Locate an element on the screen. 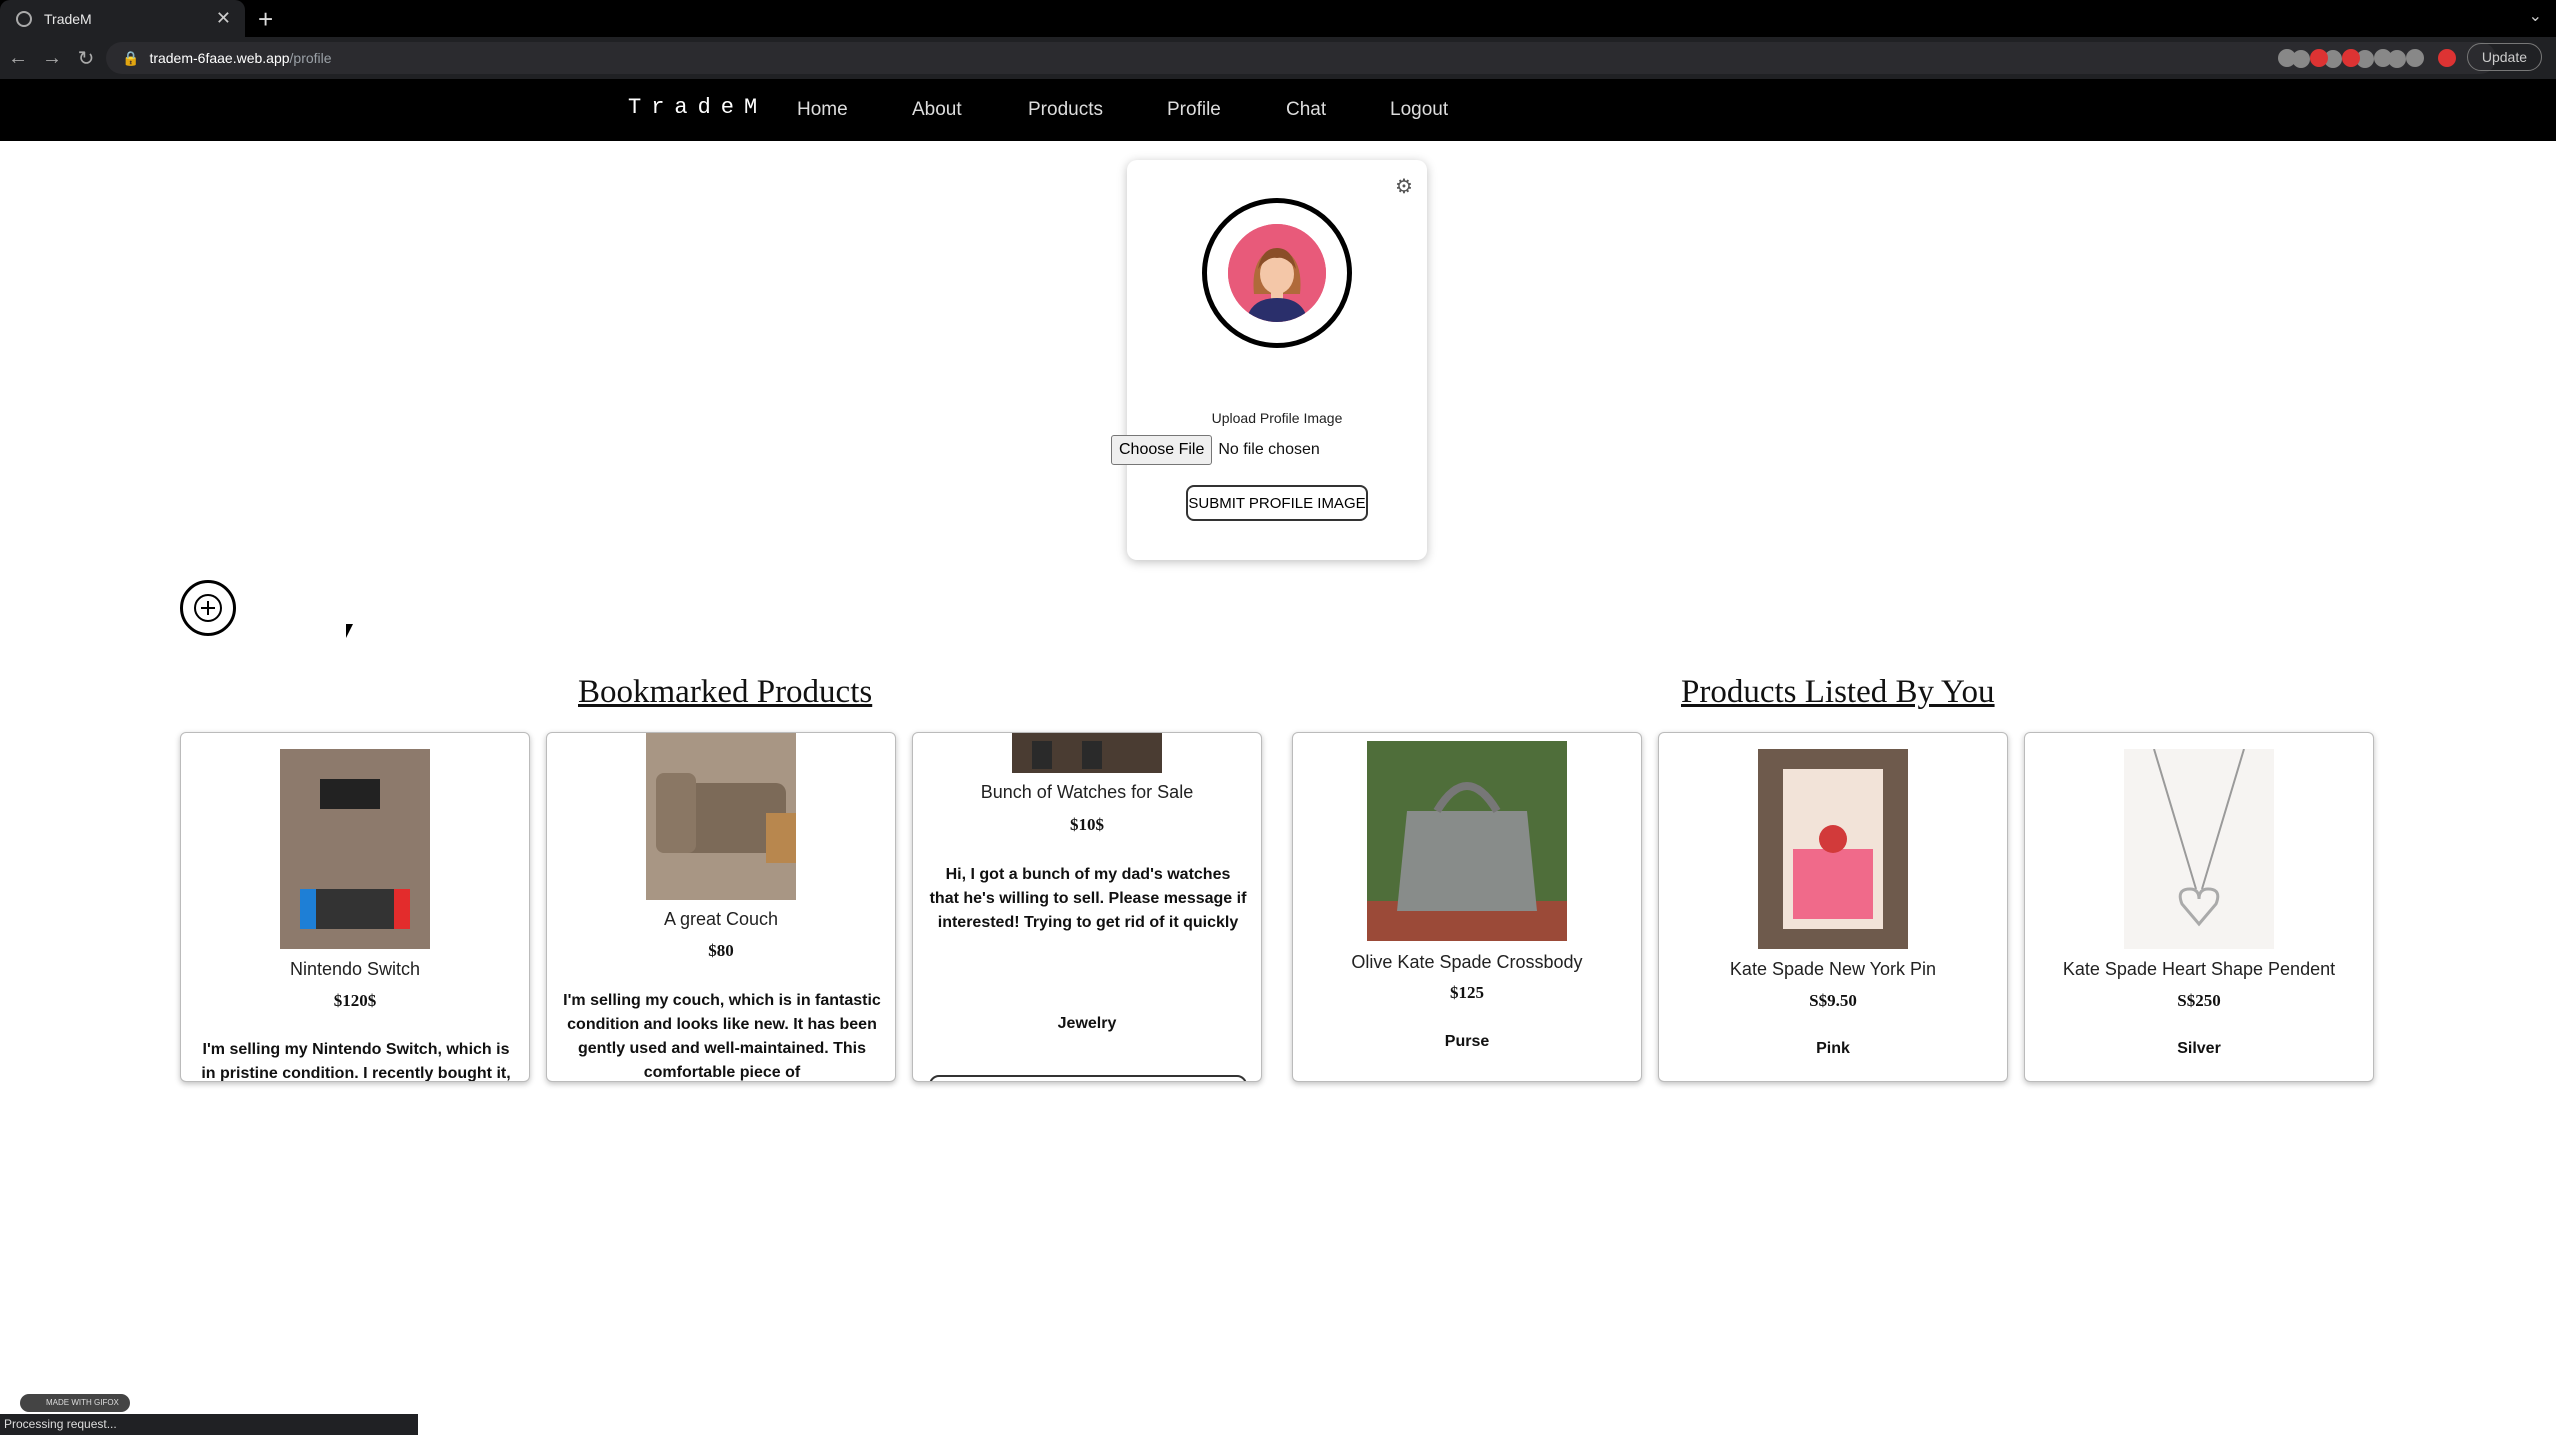  nav-chat: Chat is located at coordinates (1306, 110).